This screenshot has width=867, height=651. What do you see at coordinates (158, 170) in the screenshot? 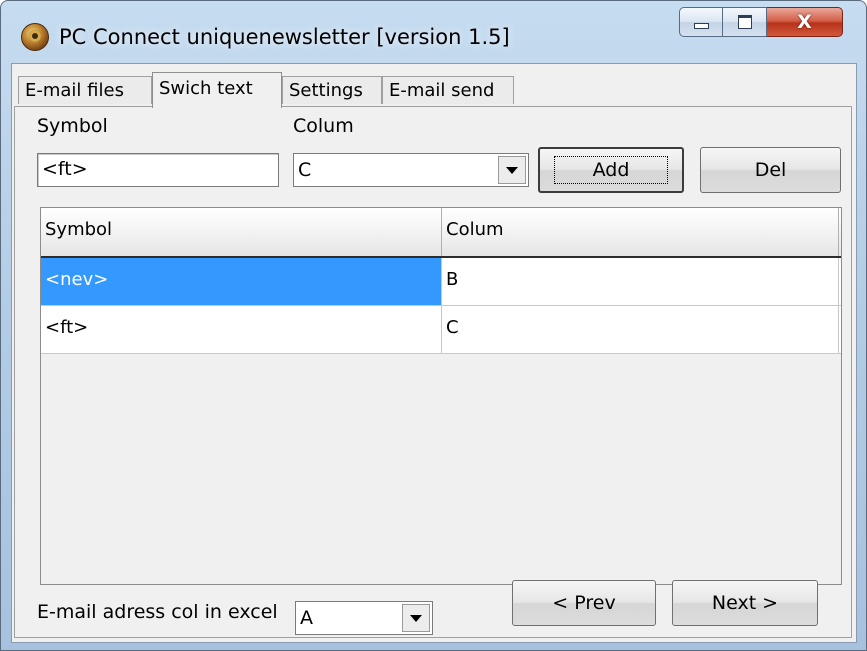
I see `symbol-input: <ft>` at bounding box center [158, 170].